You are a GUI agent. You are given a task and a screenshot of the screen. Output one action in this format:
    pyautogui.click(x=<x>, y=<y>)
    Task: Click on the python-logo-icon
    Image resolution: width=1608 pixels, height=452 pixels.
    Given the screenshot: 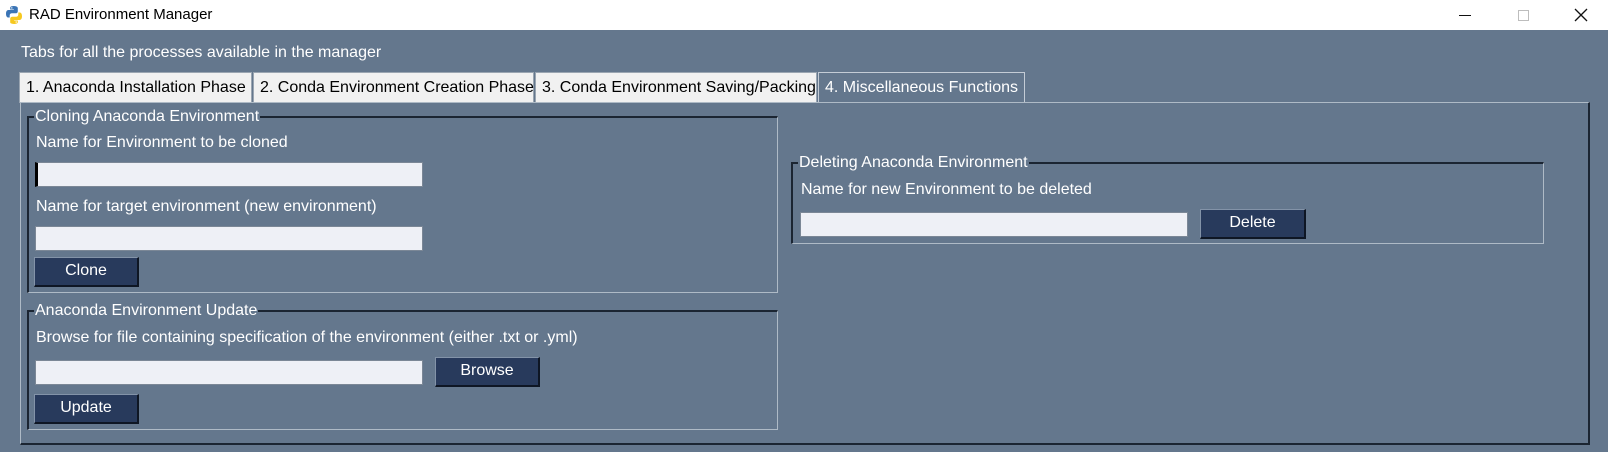 What is the action you would take?
    pyautogui.click(x=14, y=15)
    